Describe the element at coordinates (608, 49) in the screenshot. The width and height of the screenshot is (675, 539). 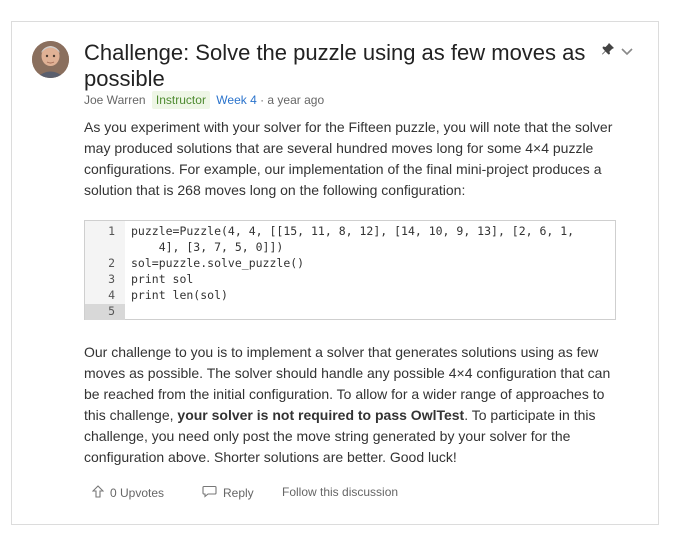
I see `pin-icon` at that location.